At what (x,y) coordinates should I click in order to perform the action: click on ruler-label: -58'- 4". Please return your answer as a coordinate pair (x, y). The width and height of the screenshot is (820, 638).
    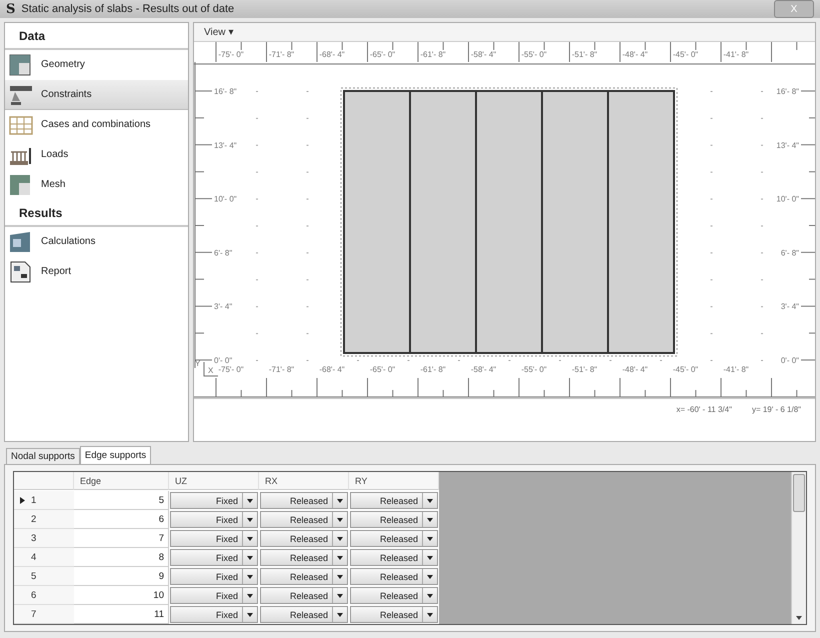
    Looking at the image, I should click on (483, 54).